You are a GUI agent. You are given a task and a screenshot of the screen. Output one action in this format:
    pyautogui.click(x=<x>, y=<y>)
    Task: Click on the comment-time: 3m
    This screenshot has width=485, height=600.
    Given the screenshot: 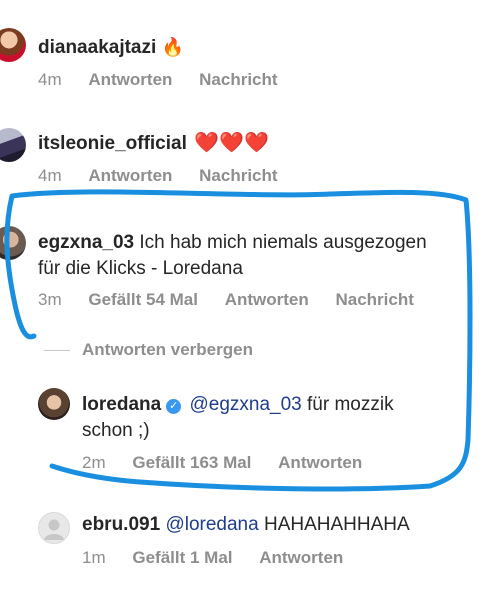 What is the action you would take?
    pyautogui.click(x=50, y=299)
    